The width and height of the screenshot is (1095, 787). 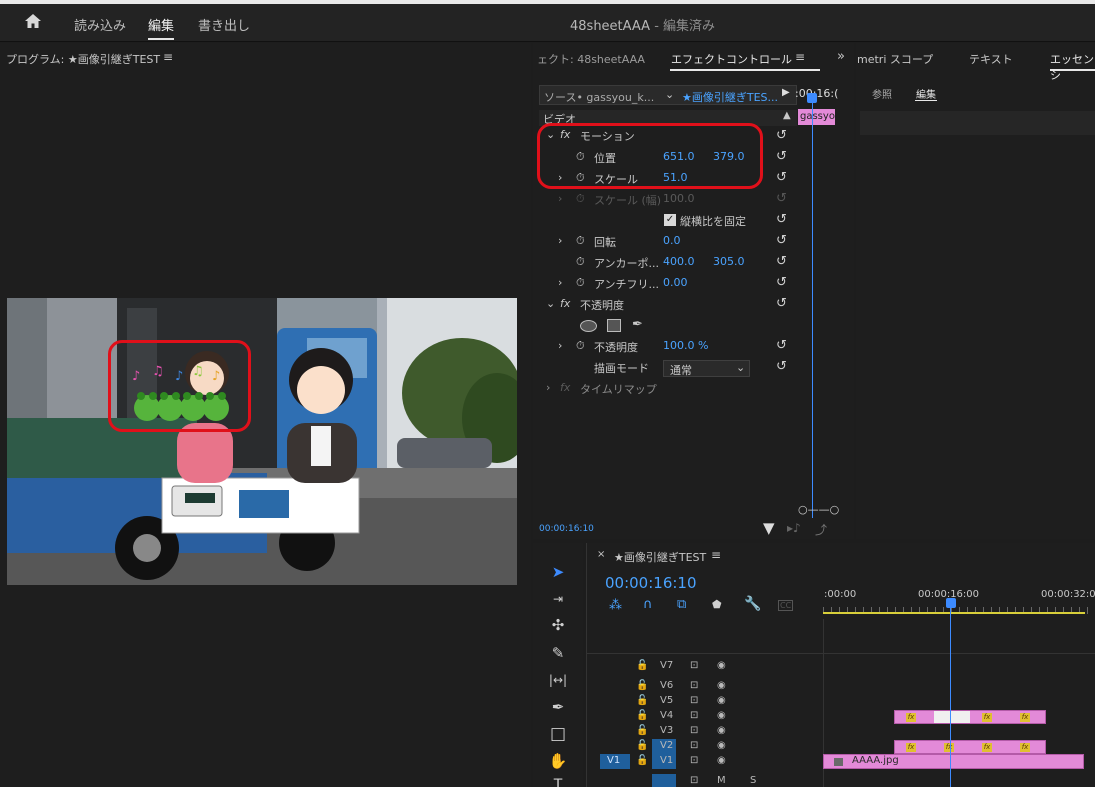 I want to click on ec-row-antiflicker: › ⏱ アンチフリ... 0.00, so click(x=668, y=286).